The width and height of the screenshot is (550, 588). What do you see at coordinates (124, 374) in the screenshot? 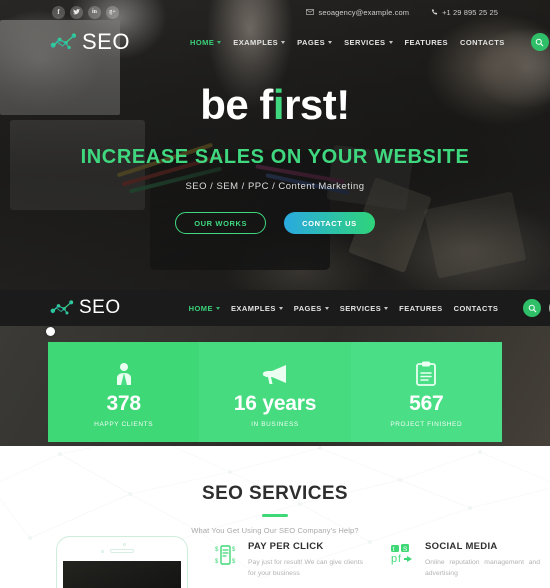
I see `businessman-icon` at bounding box center [124, 374].